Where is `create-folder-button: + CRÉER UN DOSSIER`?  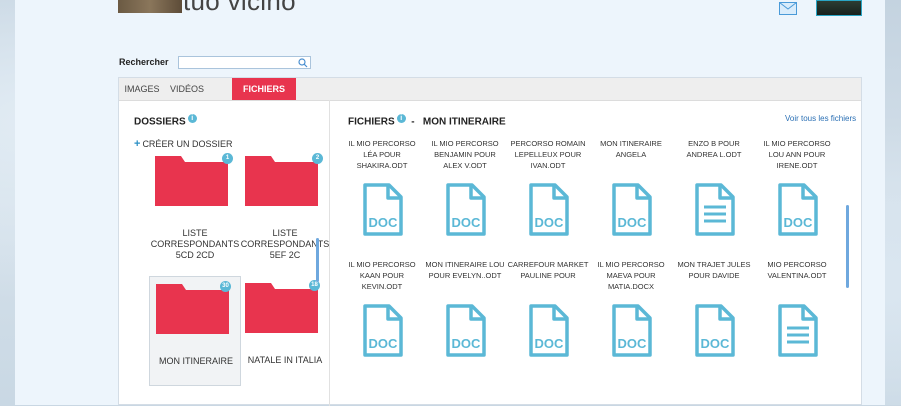 create-folder-button: + CRÉER UN DOSSIER is located at coordinates (183, 144).